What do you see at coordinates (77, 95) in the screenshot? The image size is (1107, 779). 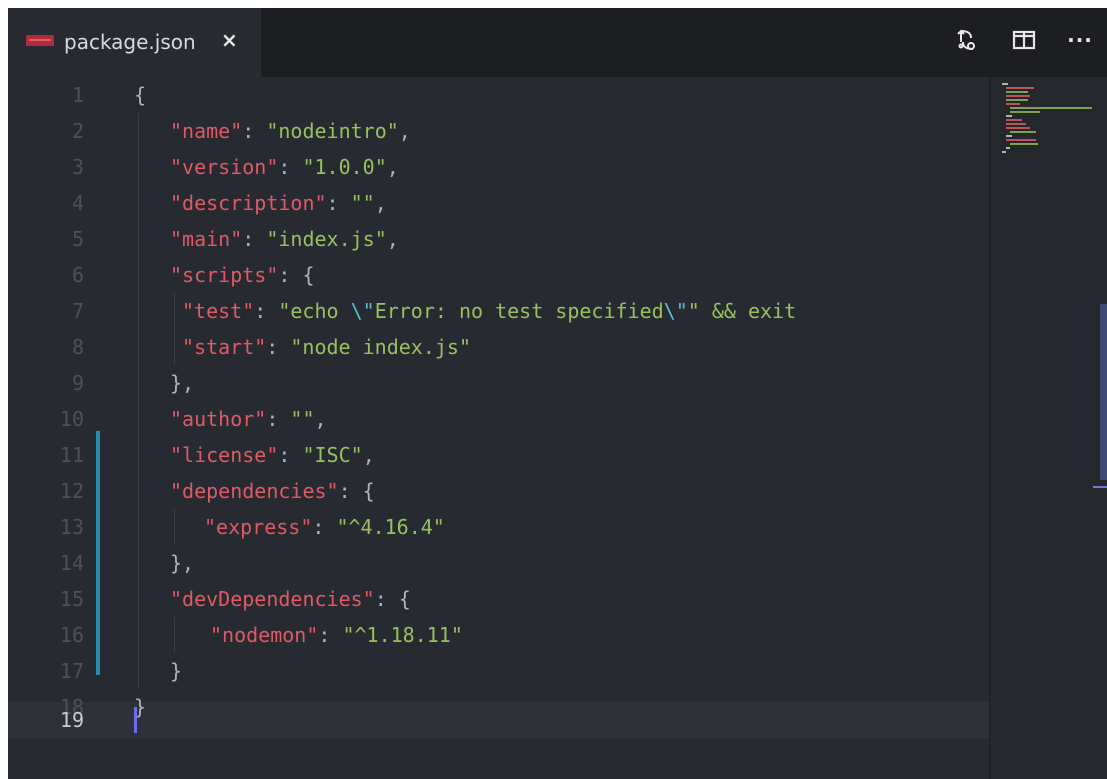 I see `line-number: 1` at bounding box center [77, 95].